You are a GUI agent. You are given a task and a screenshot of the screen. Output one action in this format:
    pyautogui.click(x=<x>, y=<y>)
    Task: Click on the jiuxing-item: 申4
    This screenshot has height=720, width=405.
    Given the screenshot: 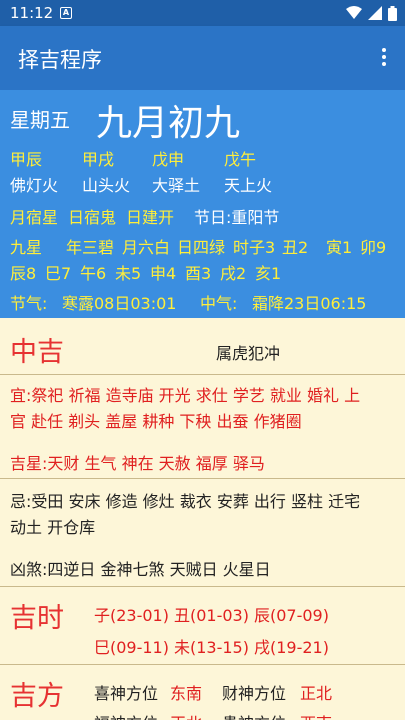 What is the action you would take?
    pyautogui.click(x=163, y=273)
    